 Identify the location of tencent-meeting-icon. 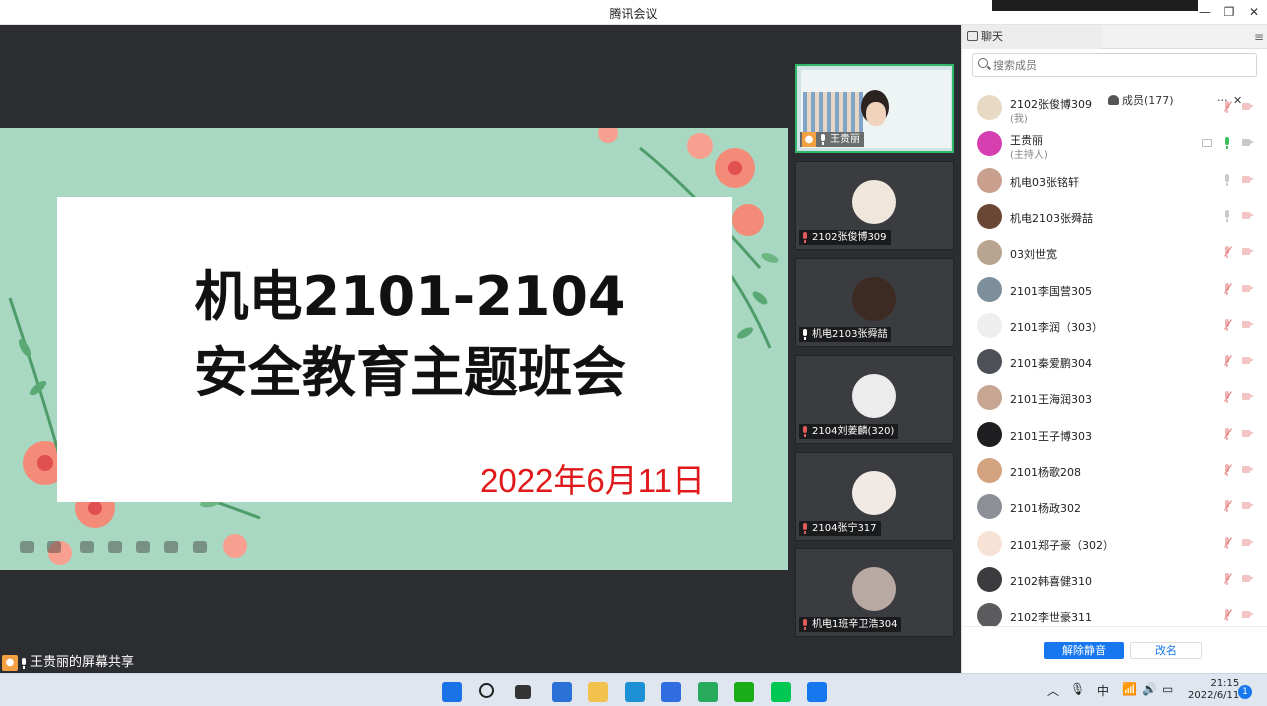
(817, 692).